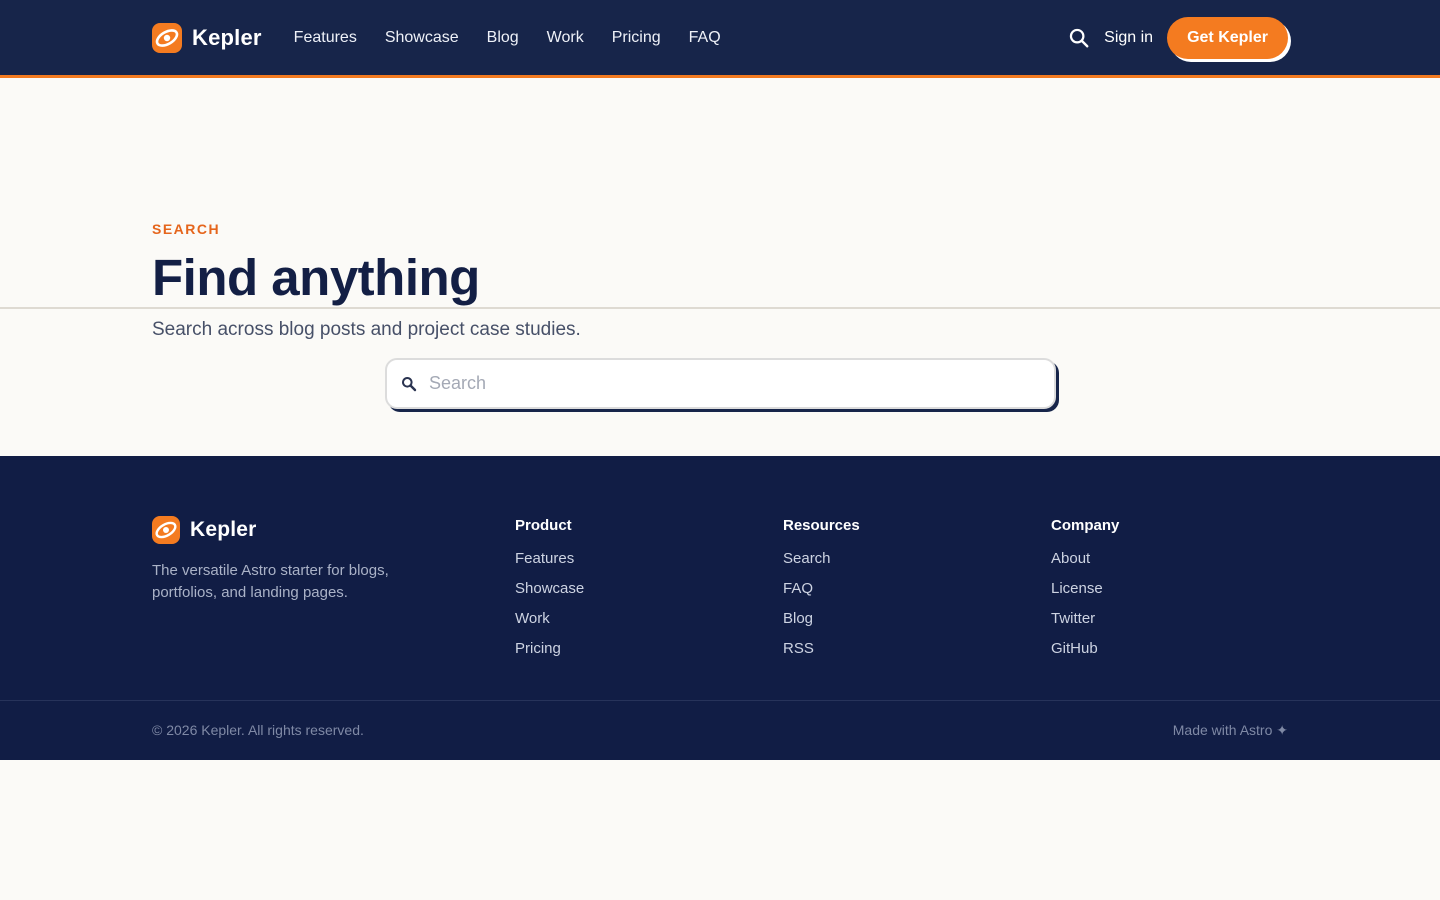 The height and width of the screenshot is (900, 1440). I want to click on get-kepler-button: Get Kepler, so click(1227, 37).